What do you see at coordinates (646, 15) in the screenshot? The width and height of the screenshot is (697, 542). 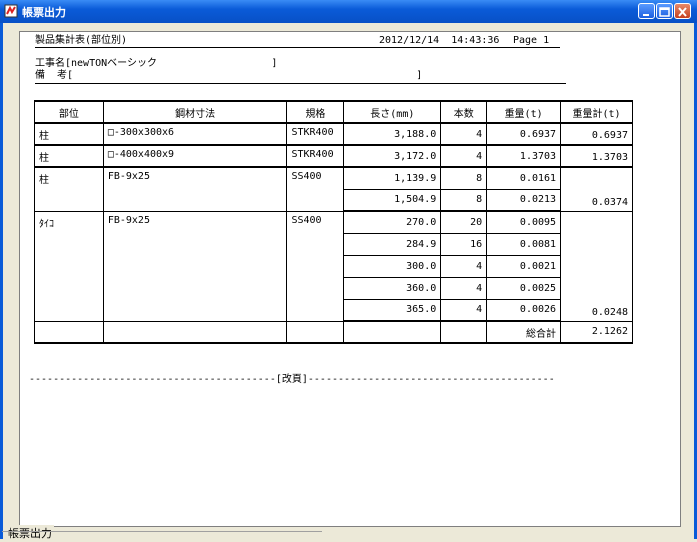 I see `minimize-icon` at bounding box center [646, 15].